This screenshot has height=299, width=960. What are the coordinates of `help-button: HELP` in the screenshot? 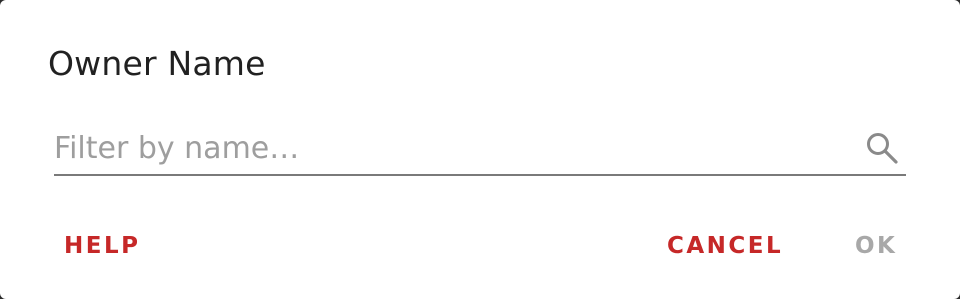 It's located at (102, 246).